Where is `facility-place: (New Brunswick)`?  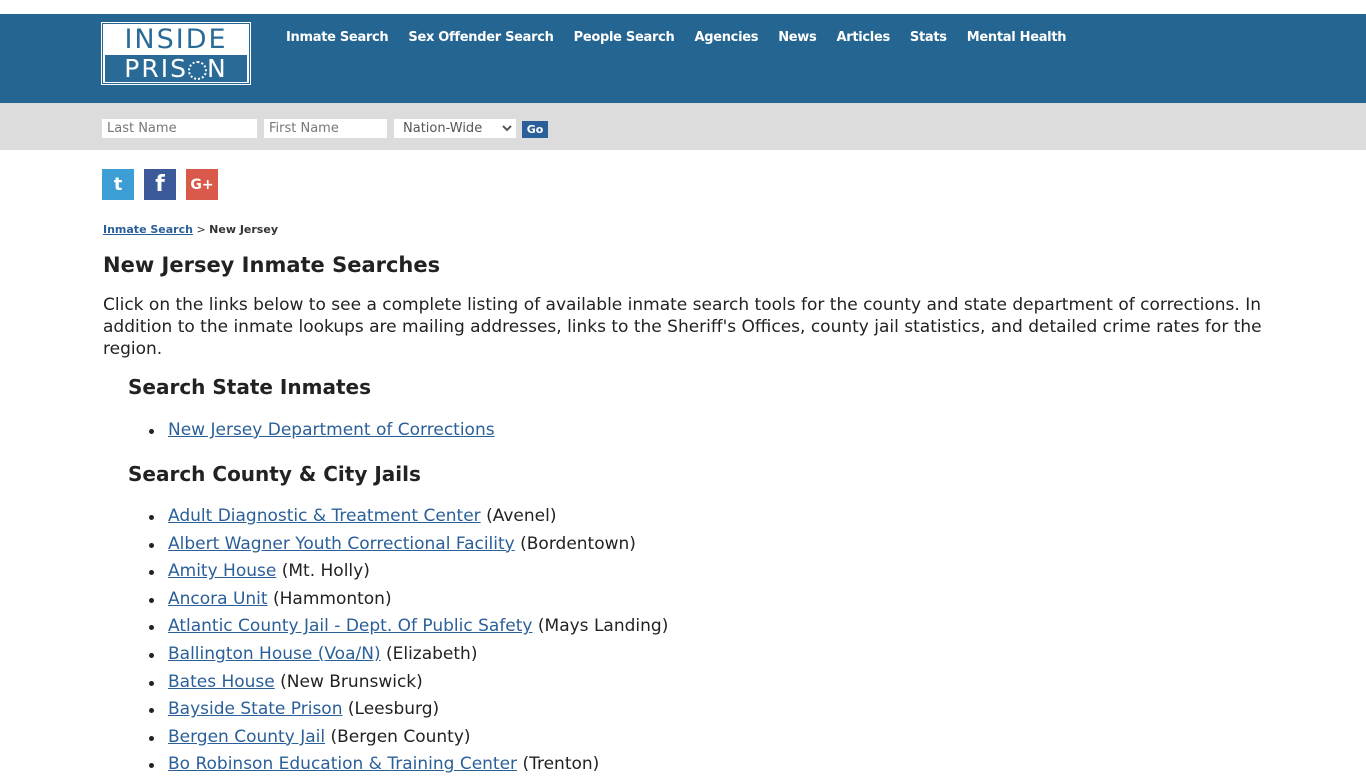 facility-place: (New Brunswick) is located at coordinates (351, 681).